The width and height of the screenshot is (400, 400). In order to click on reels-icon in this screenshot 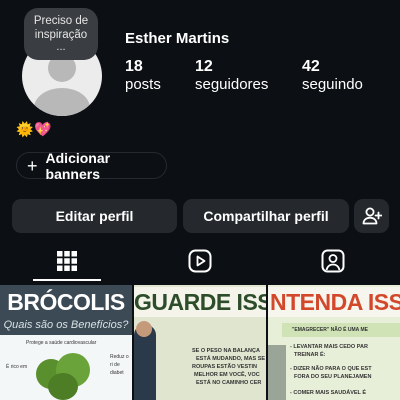, I will do `click(199, 261)`.